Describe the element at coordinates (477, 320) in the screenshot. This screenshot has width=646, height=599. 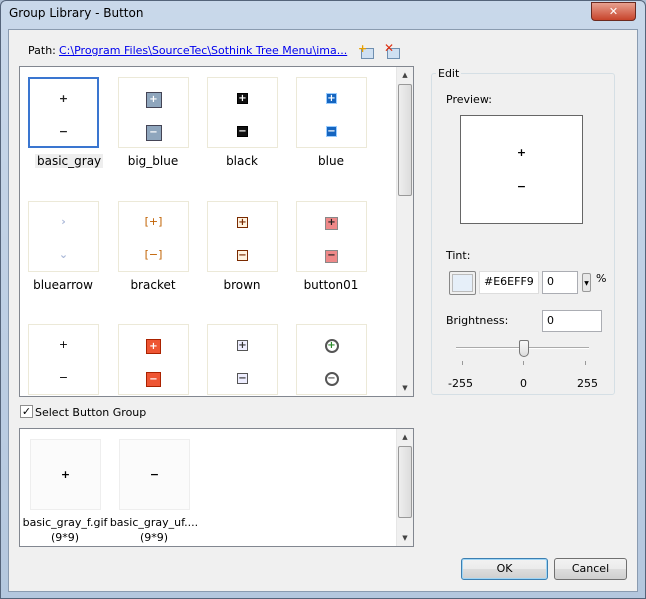
I see `brightness-label: Brightness:` at that location.